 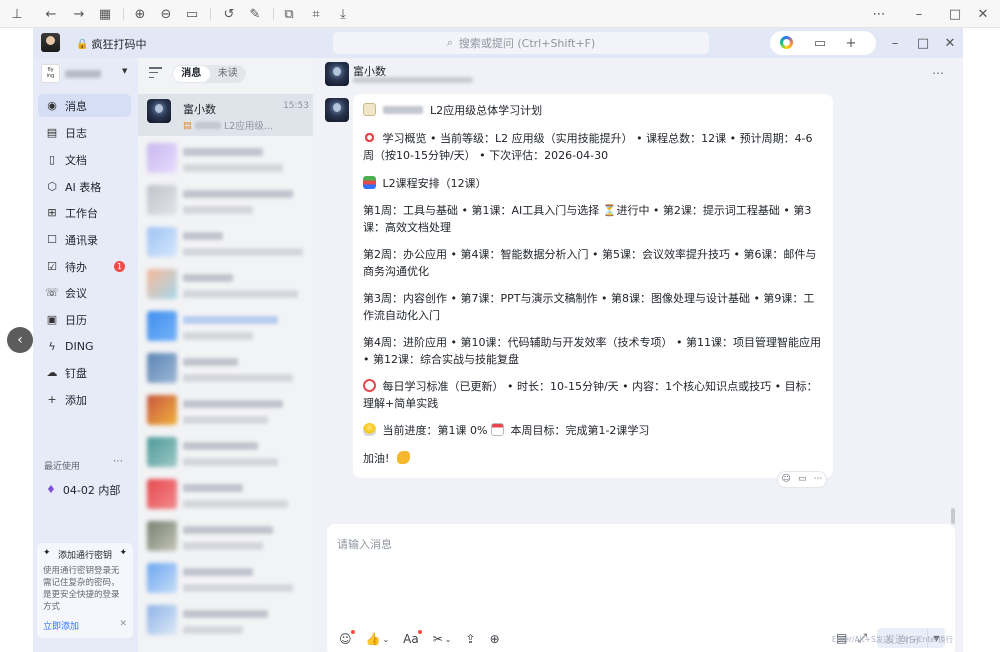 I want to click on apps-icon: ⊞, so click(x=52, y=212).